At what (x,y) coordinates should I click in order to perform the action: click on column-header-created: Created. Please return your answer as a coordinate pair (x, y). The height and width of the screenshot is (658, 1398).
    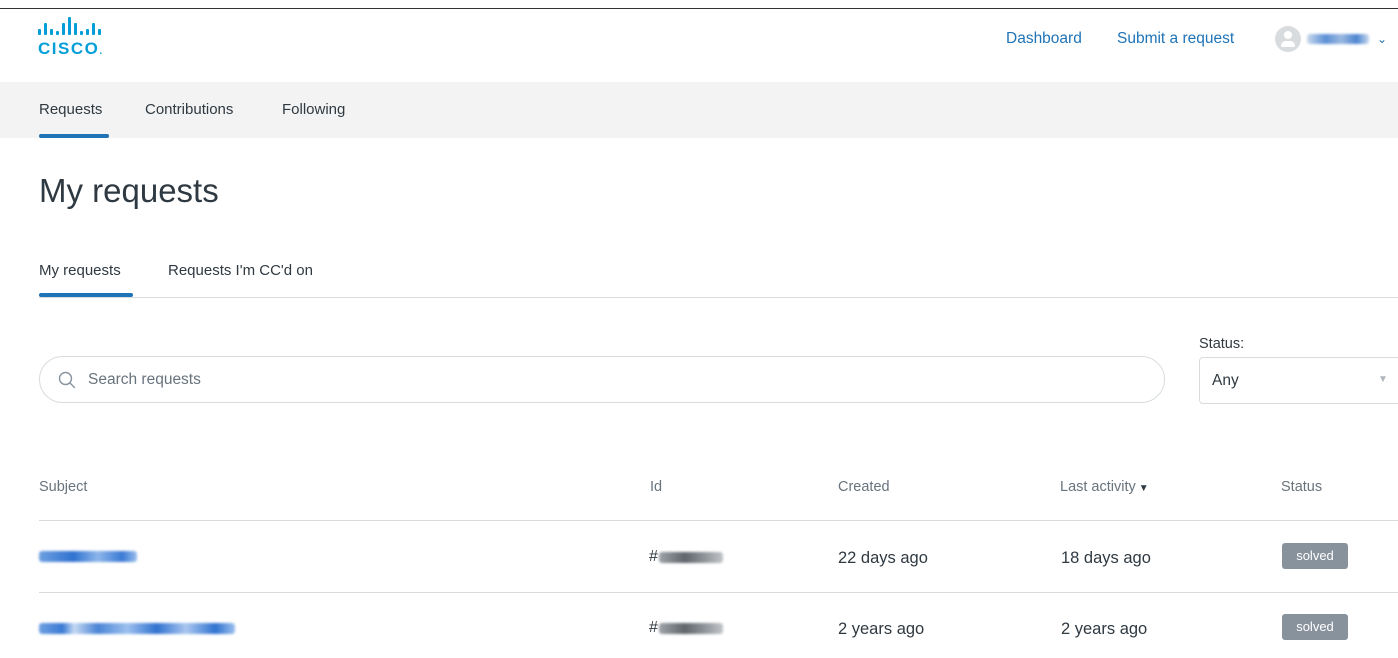
    Looking at the image, I should click on (864, 487).